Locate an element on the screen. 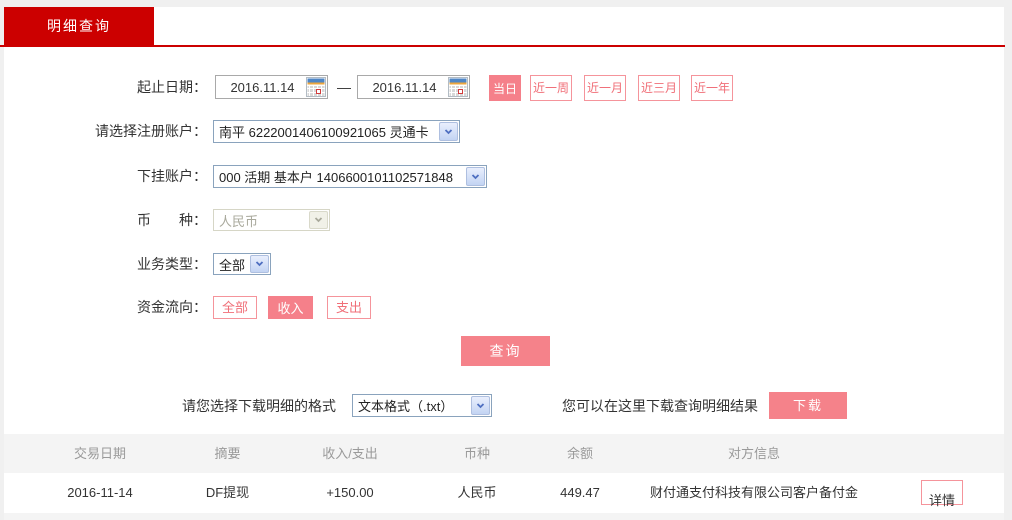  end-date-input: 2016.11.14 is located at coordinates (413, 87).